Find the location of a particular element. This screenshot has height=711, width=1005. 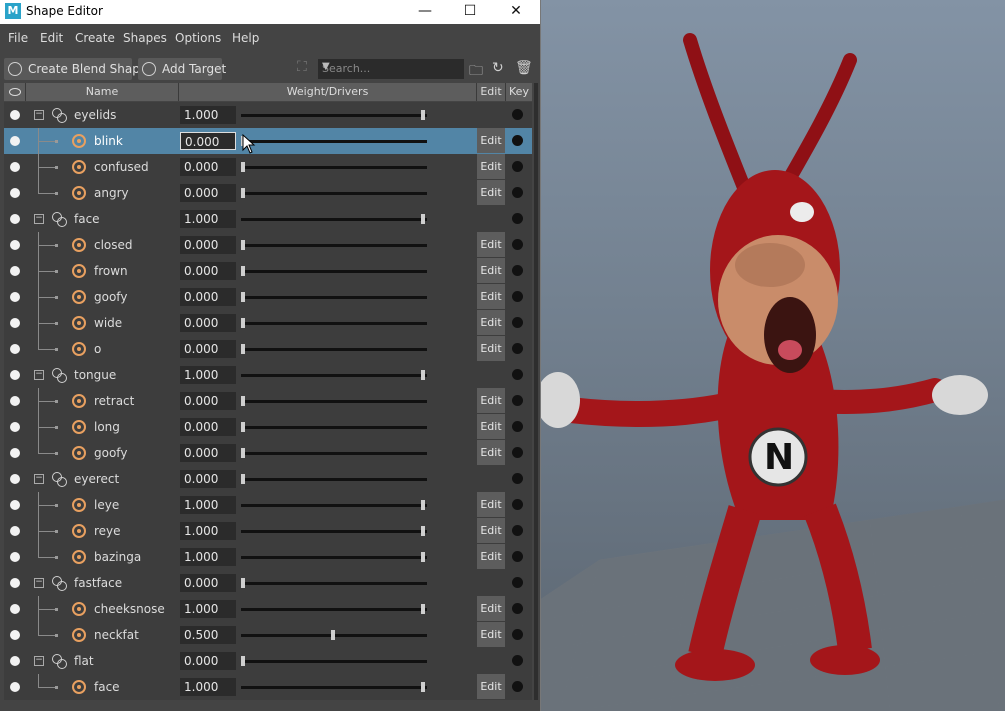

shape-name: retract is located at coordinates (114, 401).